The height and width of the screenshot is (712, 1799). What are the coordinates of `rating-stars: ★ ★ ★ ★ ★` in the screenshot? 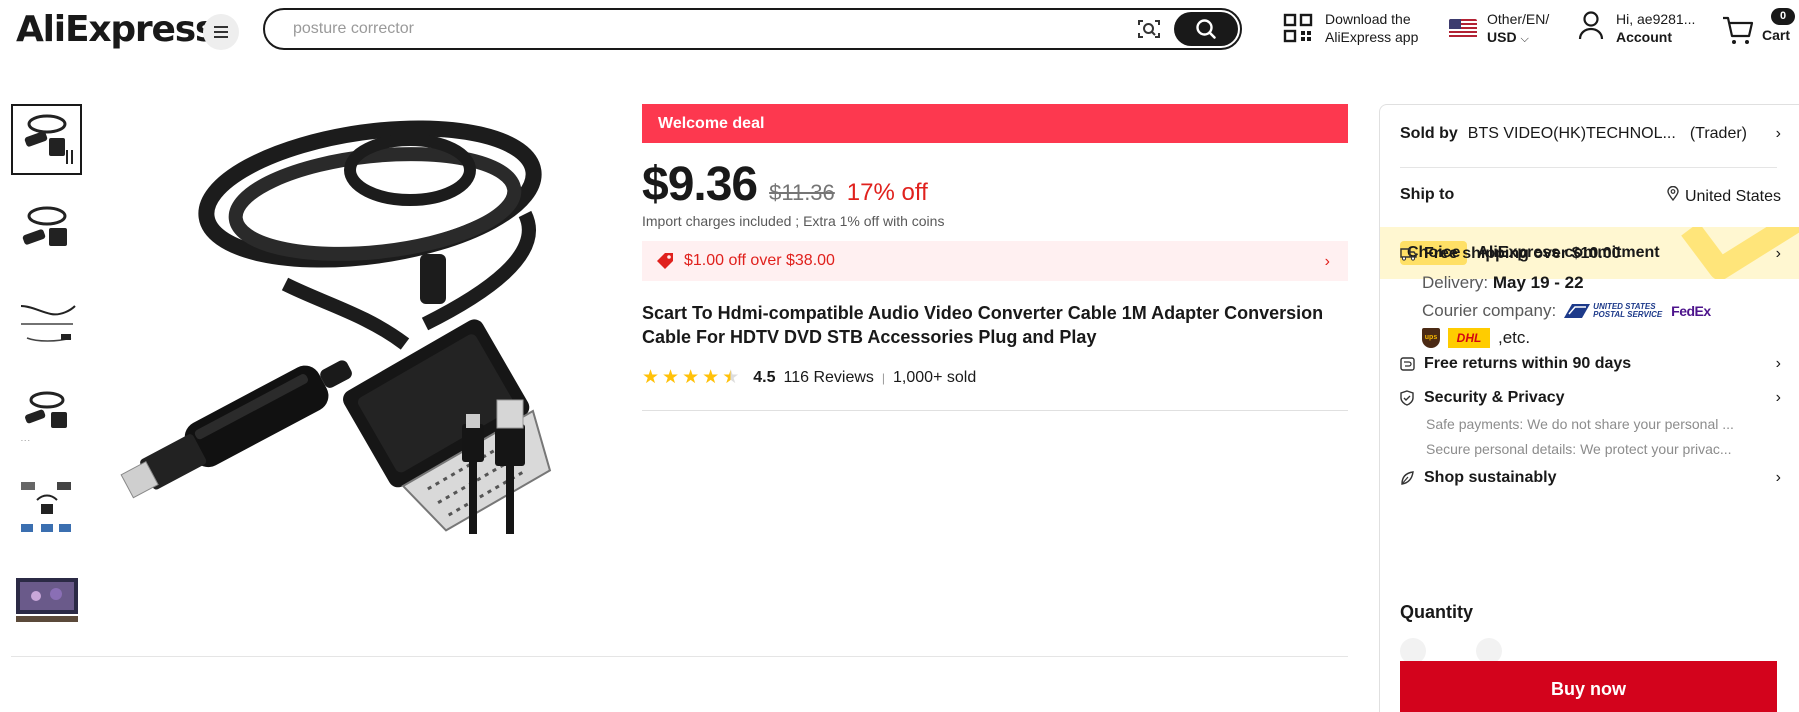 It's located at (690, 377).